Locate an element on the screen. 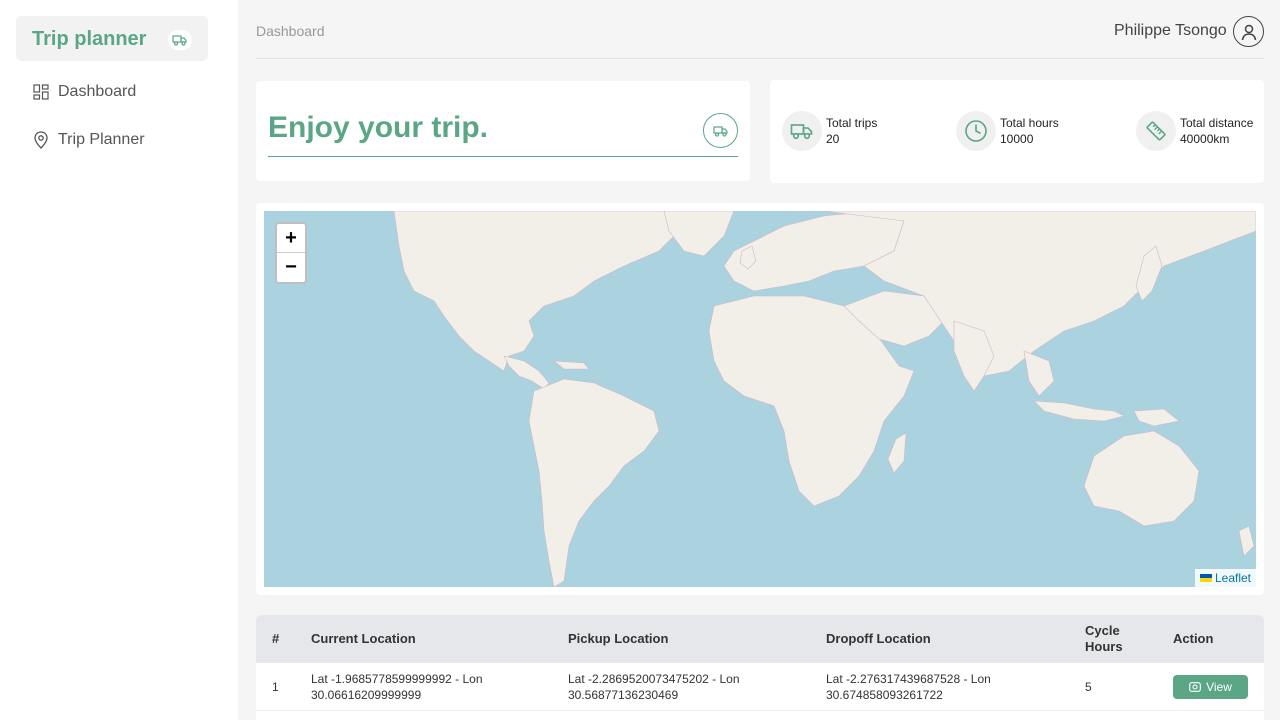 Image resolution: width=1280 pixels, height=720 pixels. view-button: View is located at coordinates (1210, 687).